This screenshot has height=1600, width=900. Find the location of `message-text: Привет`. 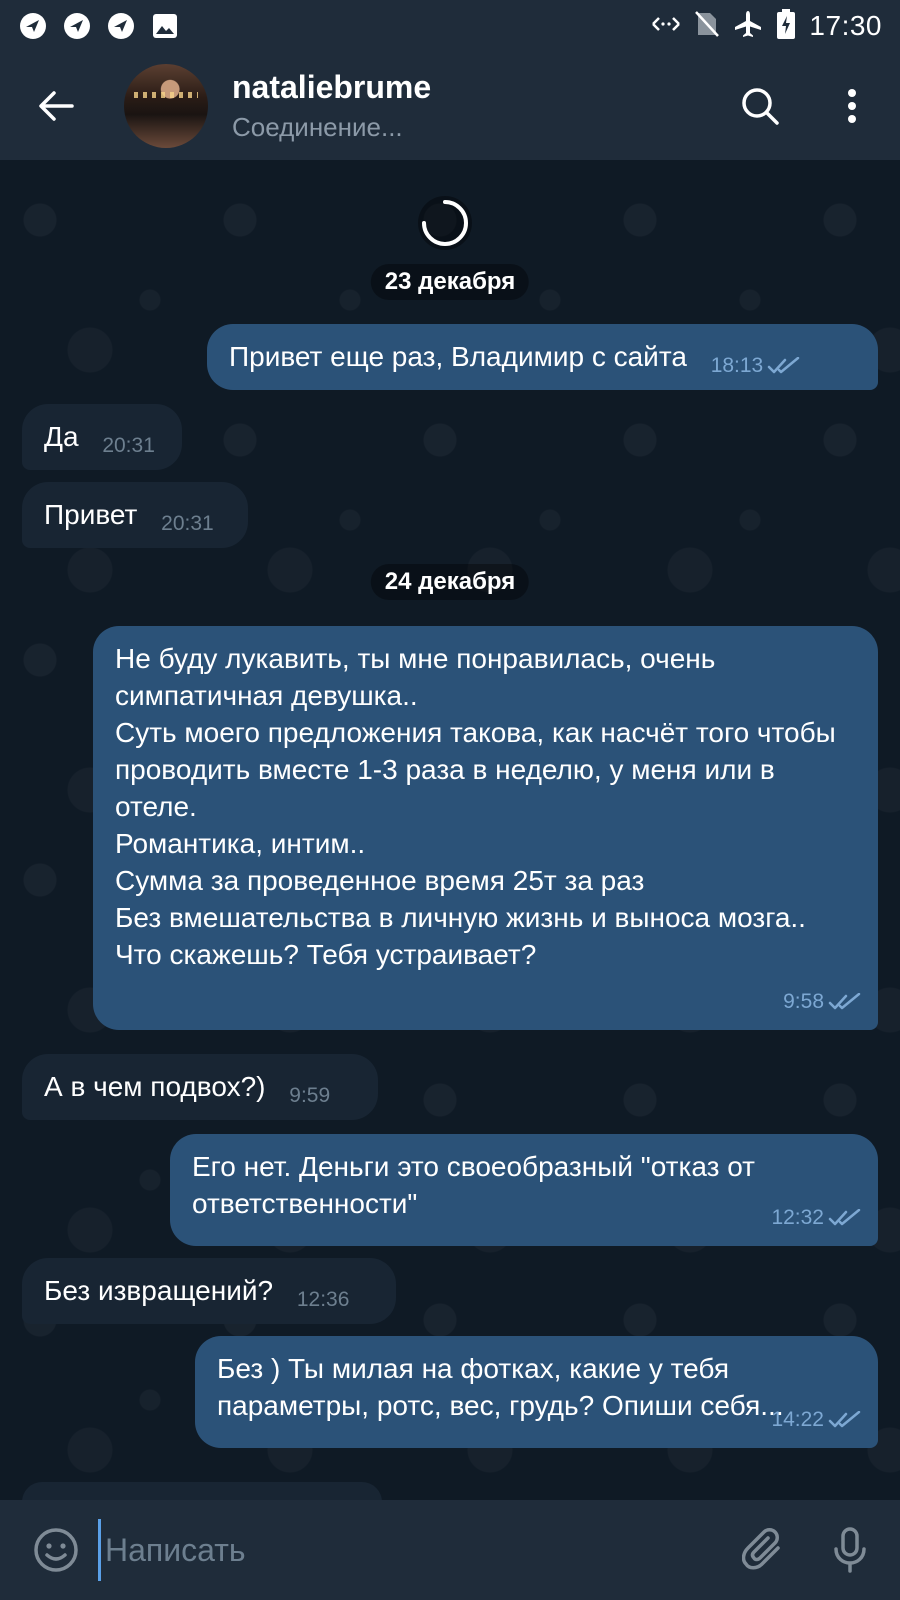

message-text: Привет is located at coordinates (91, 514).